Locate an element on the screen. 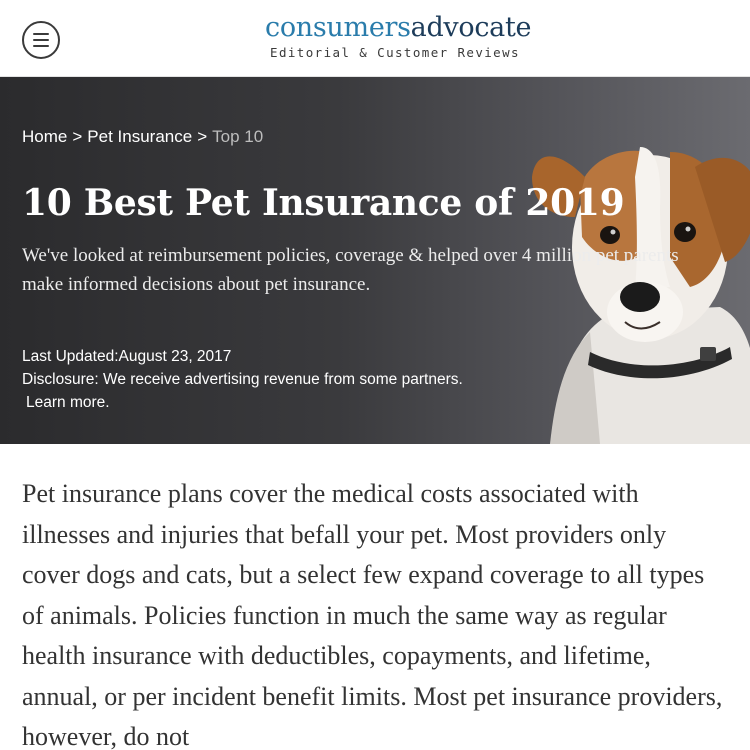 The height and width of the screenshot is (750, 750). page-title: 10 Best Pet Insurance of 2019 is located at coordinates (323, 203).